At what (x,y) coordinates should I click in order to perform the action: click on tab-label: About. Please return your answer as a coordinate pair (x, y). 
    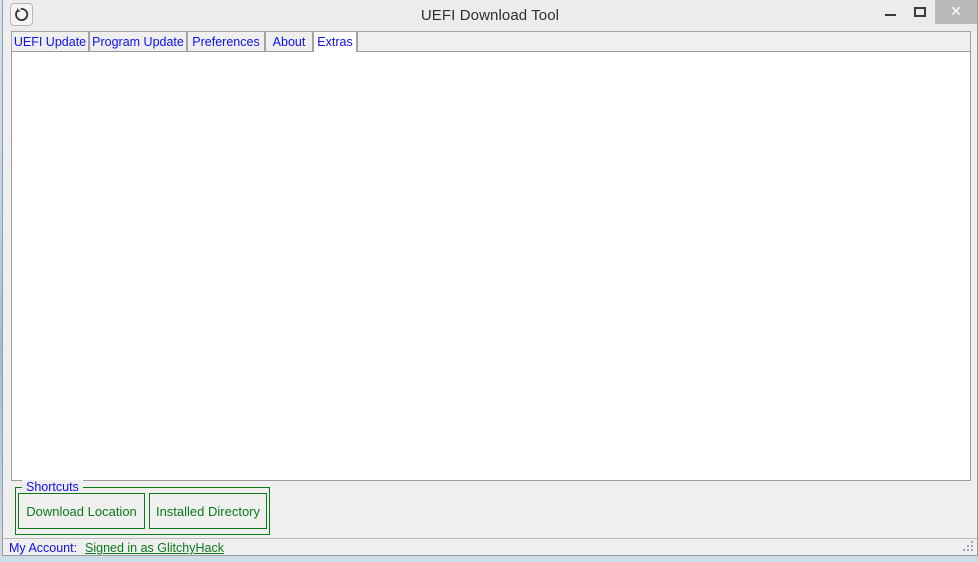
    Looking at the image, I should click on (289, 41).